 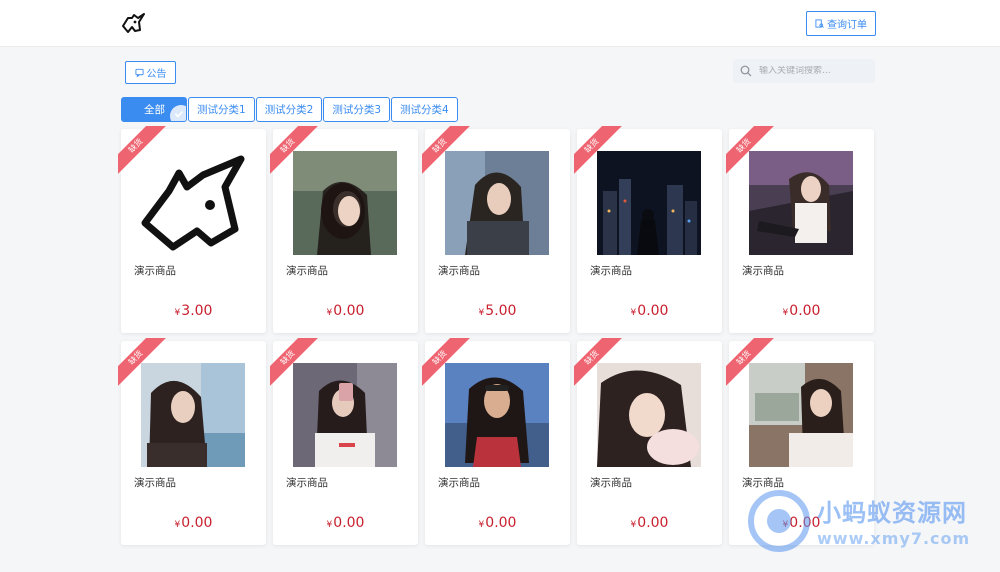 What do you see at coordinates (156, 74) in the screenshot?
I see `notice-label: 公告` at bounding box center [156, 74].